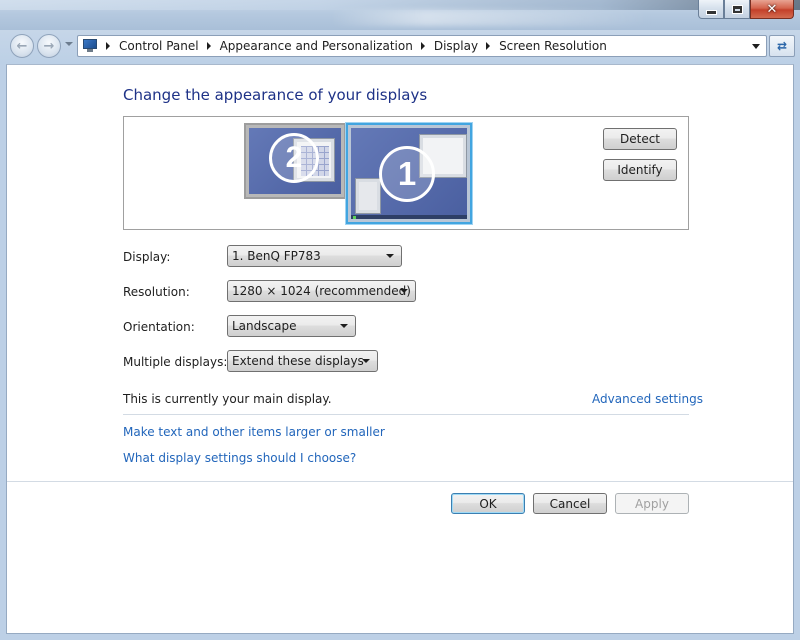  I want to click on recent-pages-dropdown, so click(69, 44).